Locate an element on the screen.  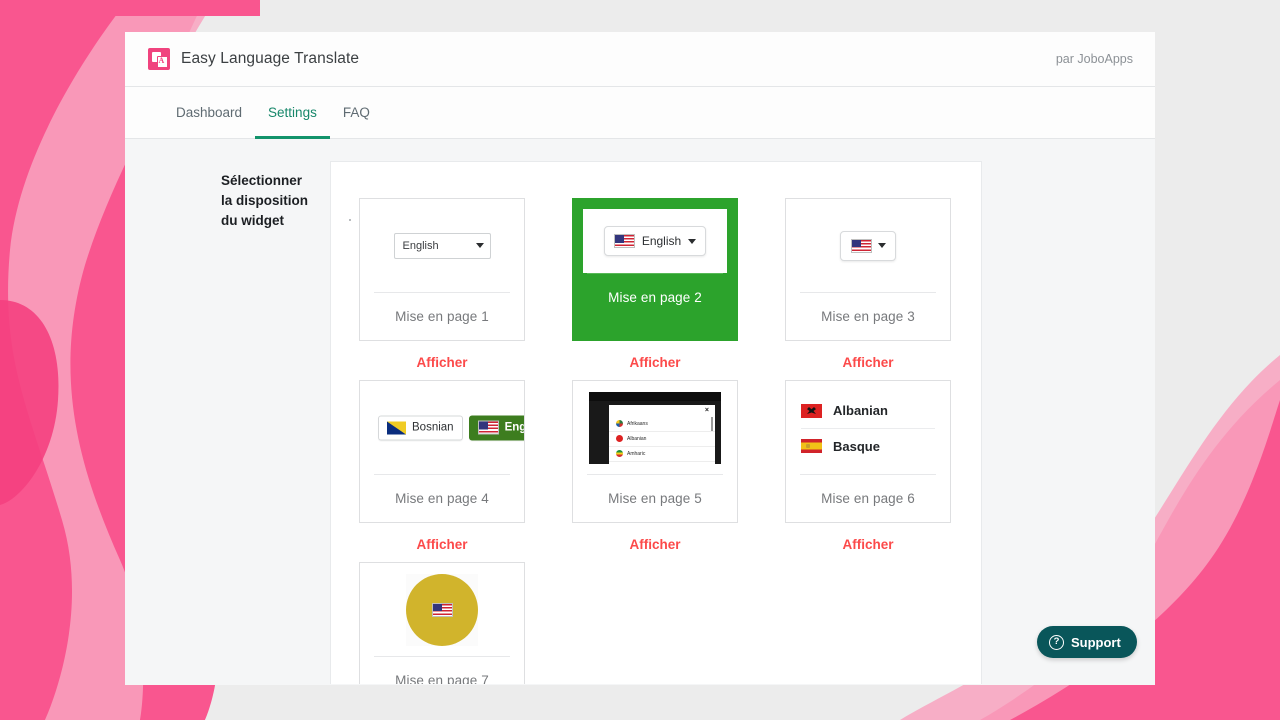
layout-card-1: English Mise en page 1 is located at coordinates (442, 269).